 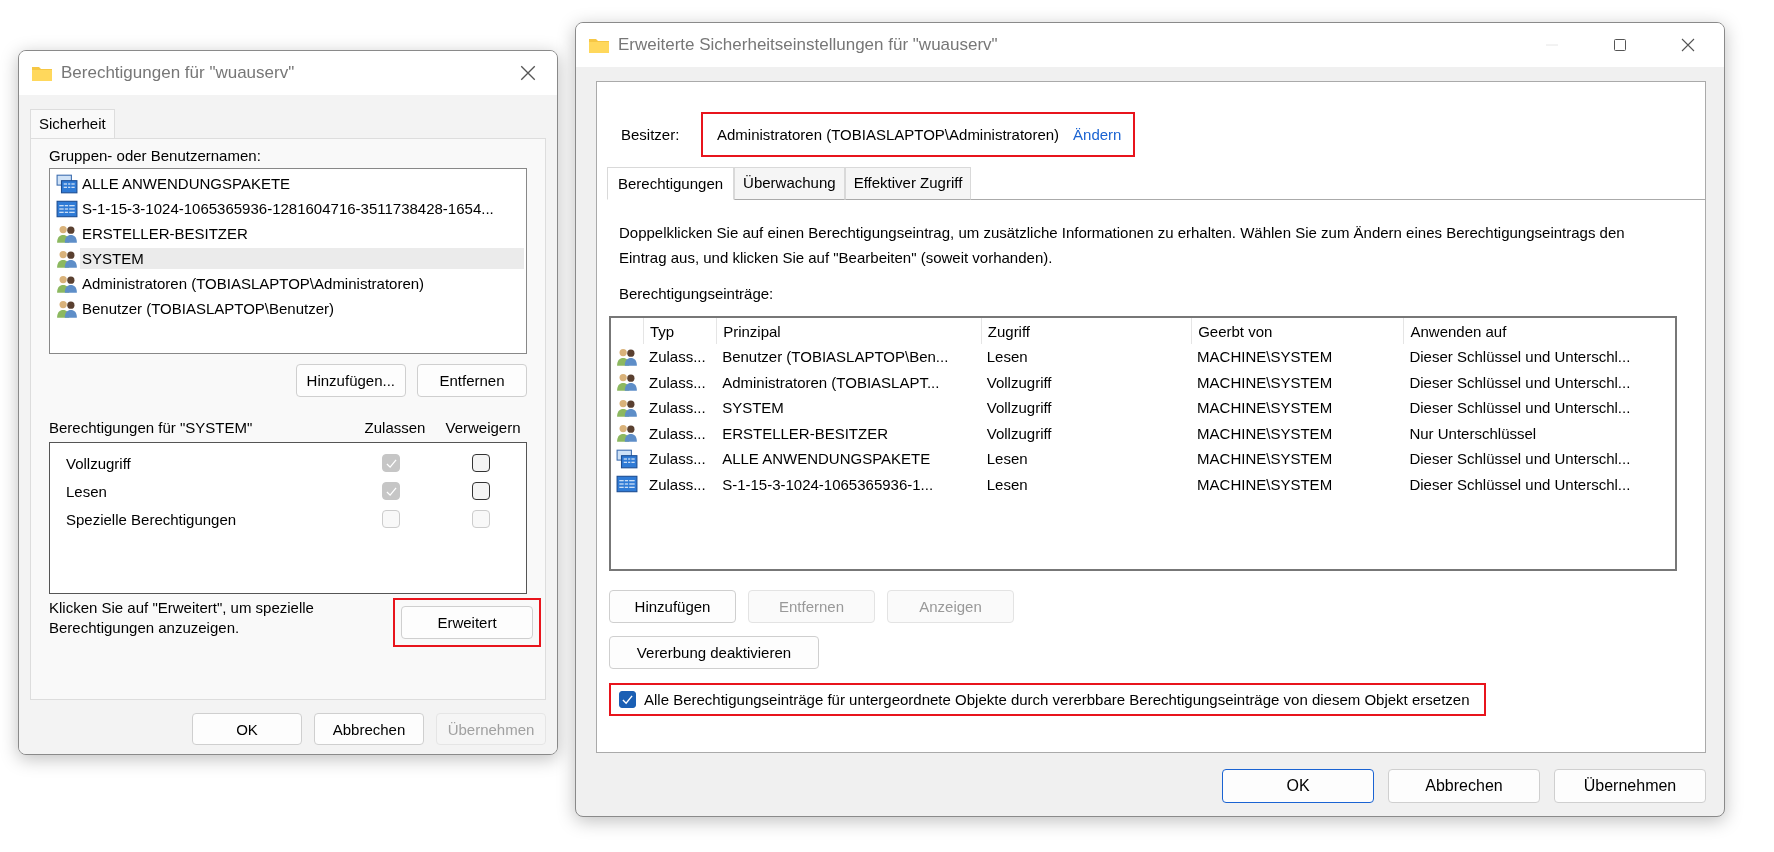 What do you see at coordinates (1097, 134) in the screenshot?
I see `change-link: Ändern` at bounding box center [1097, 134].